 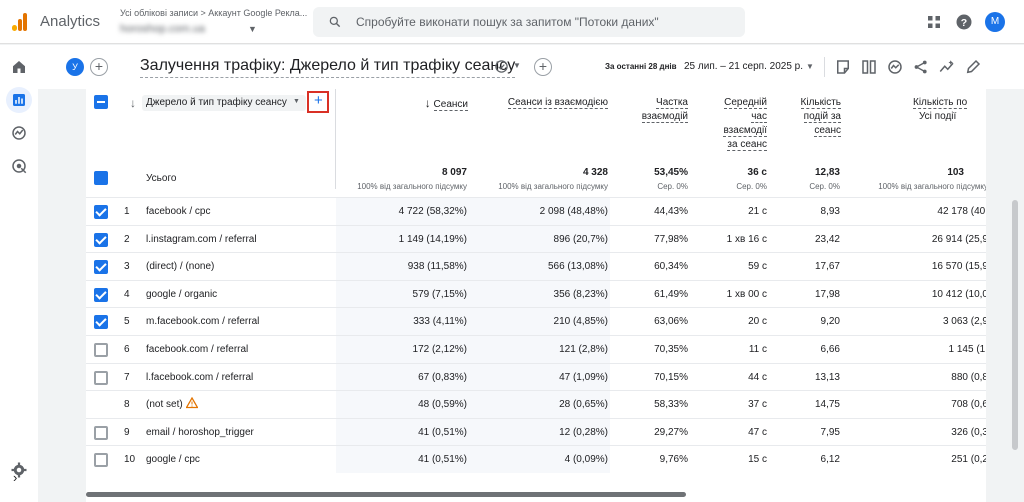 I want to click on row-dimension-value: google / organic, so click(x=181, y=294).